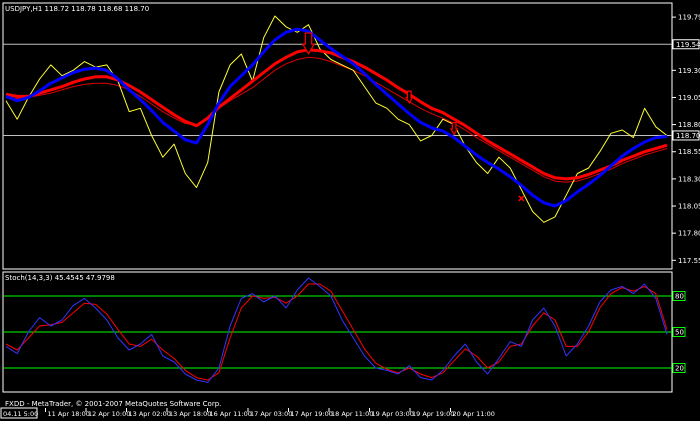 Image resolution: width=700 pixels, height=421 pixels. Describe the element at coordinates (689, 234) in the screenshot. I see `price-tick-label: 117.80` at that location.